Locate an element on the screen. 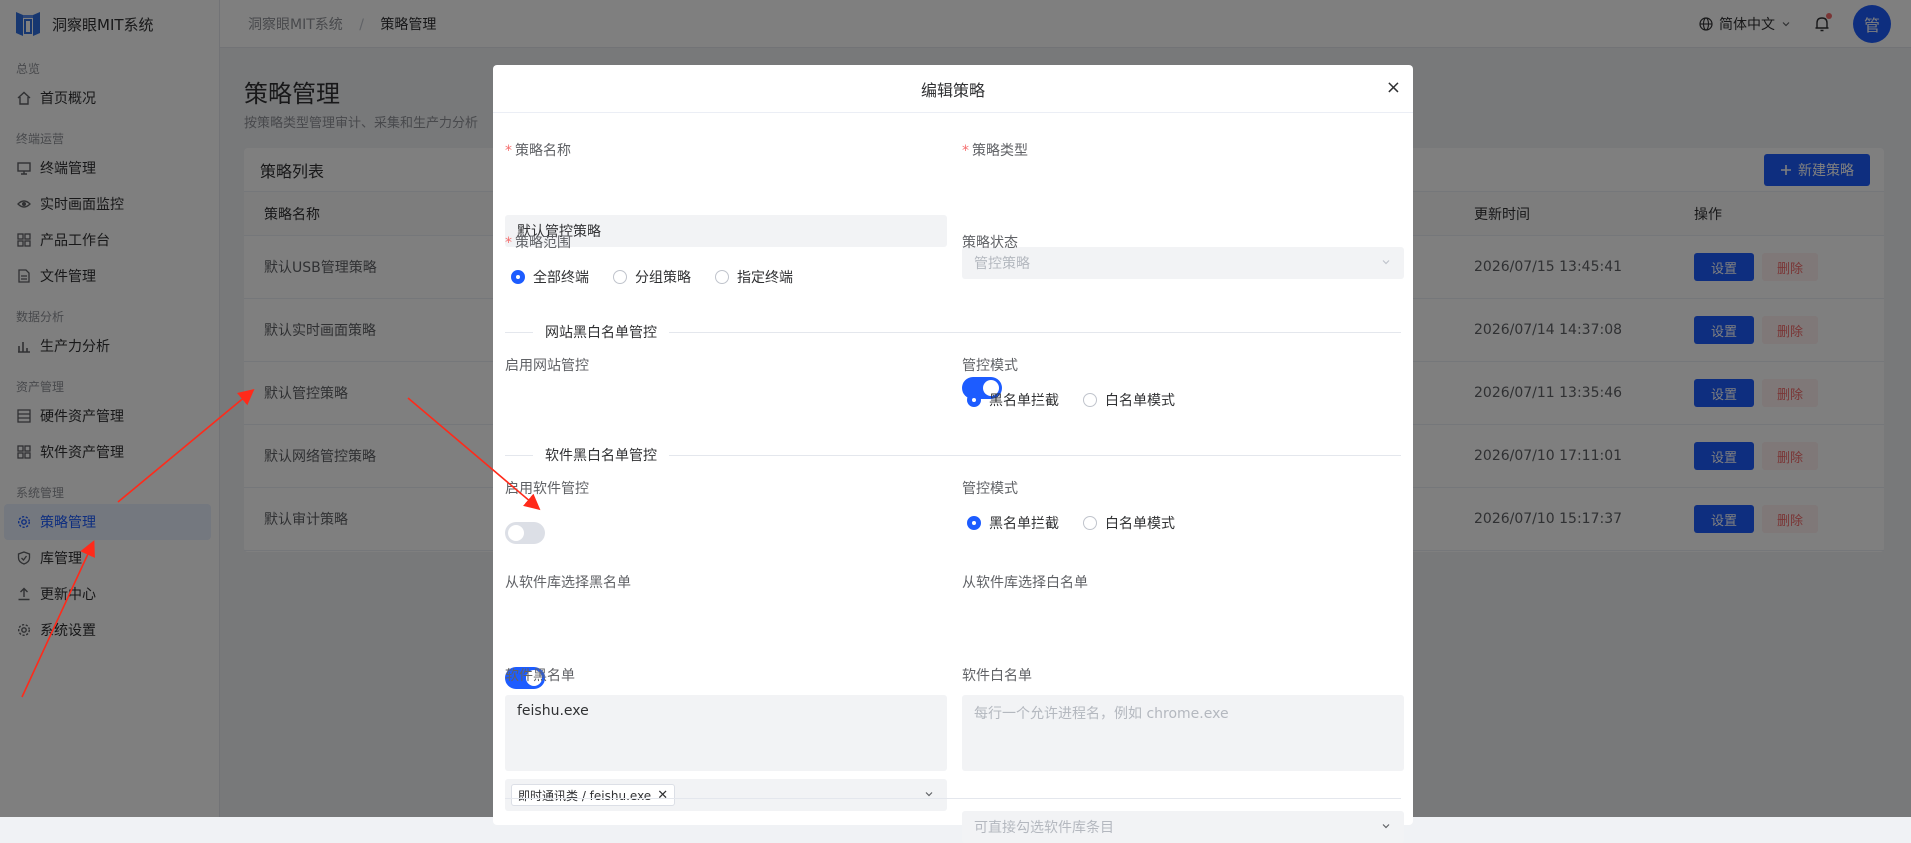 The image size is (1911, 843). policy-scope-label-text: 策略范围 is located at coordinates (543, 243).